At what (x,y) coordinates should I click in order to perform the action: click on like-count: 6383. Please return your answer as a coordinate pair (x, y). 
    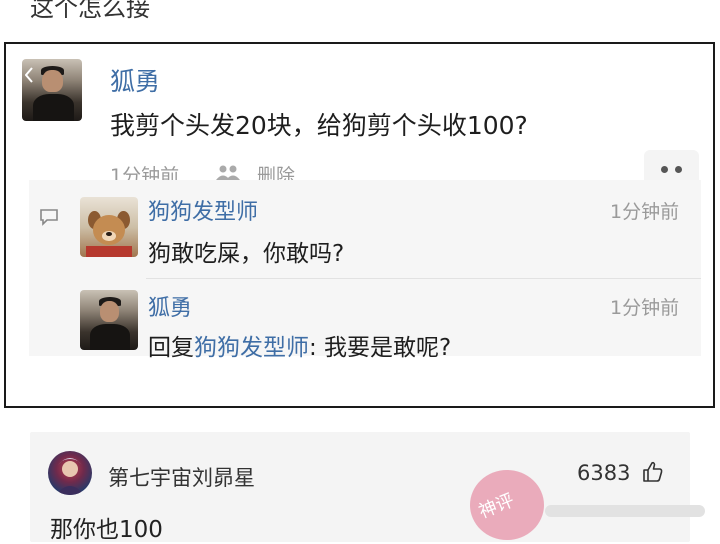
    Looking at the image, I should click on (604, 473).